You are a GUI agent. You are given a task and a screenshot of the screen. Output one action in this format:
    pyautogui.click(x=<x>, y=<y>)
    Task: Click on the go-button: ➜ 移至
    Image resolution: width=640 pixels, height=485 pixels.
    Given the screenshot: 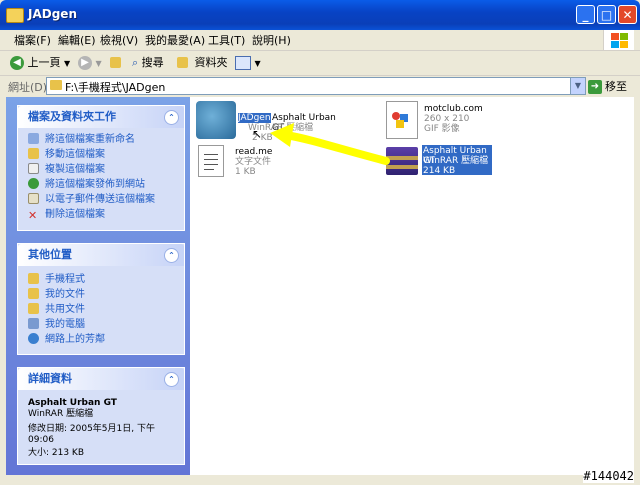 What is the action you would take?
    pyautogui.click(x=607, y=86)
    